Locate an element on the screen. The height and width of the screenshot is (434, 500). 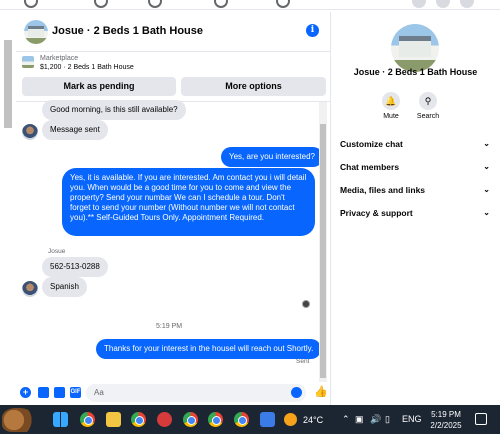
message-input-placeholder: Aa is located at coordinates (99, 392).